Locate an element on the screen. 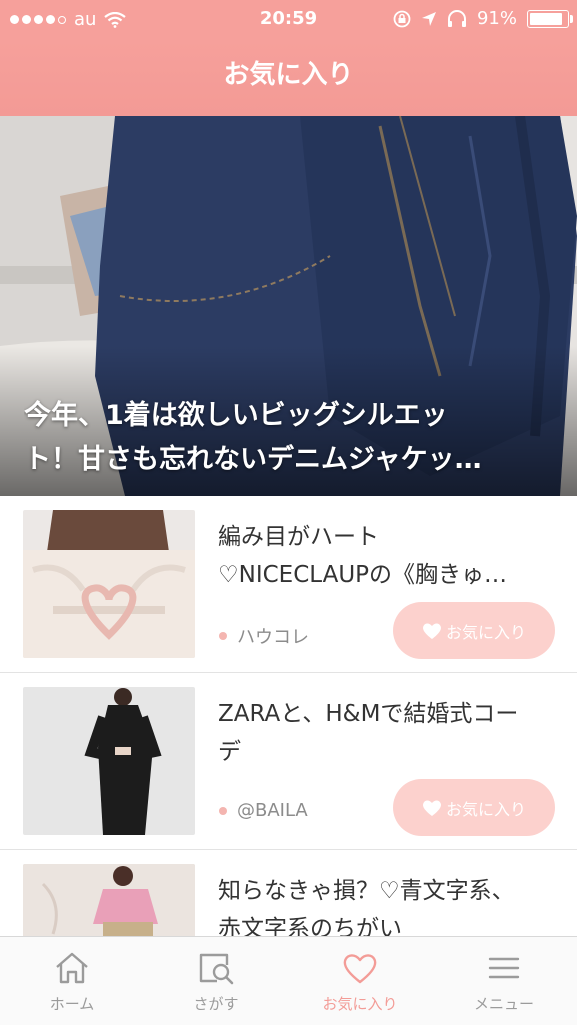  tab-bar: ホーム さがす お気に入り メニュー is located at coordinates (288, 980).